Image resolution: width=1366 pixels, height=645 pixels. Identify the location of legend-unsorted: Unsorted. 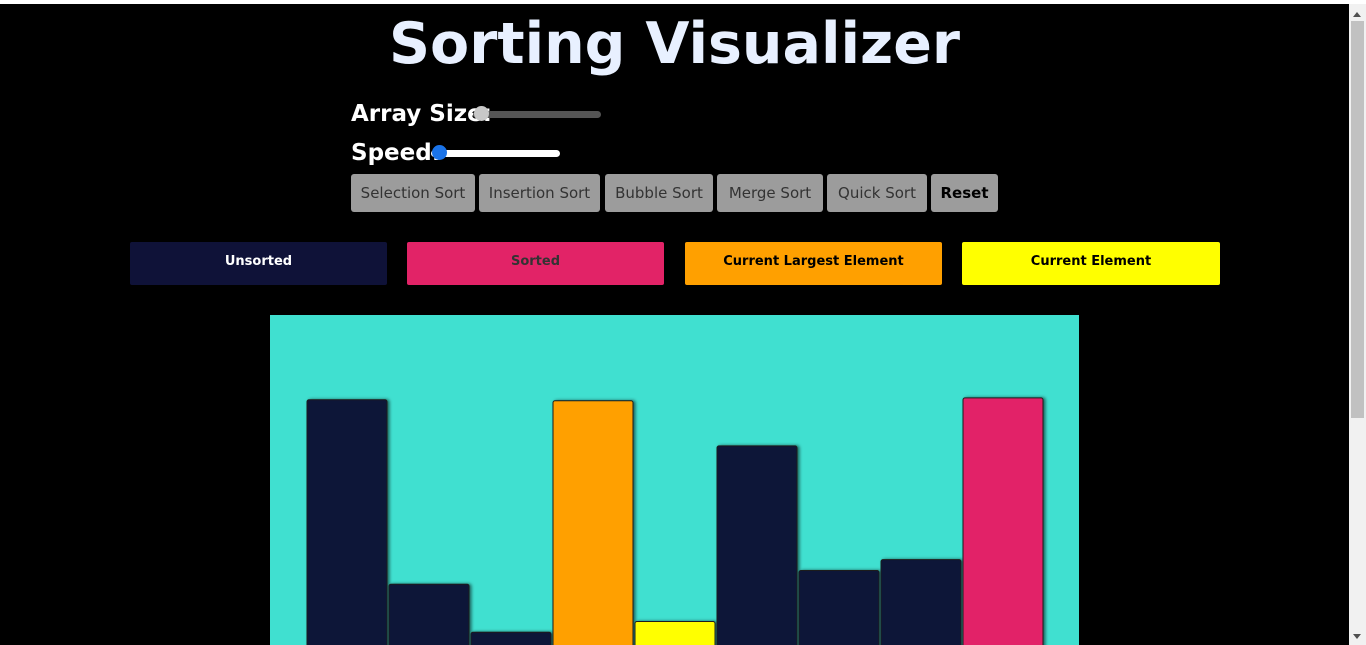
(258, 263).